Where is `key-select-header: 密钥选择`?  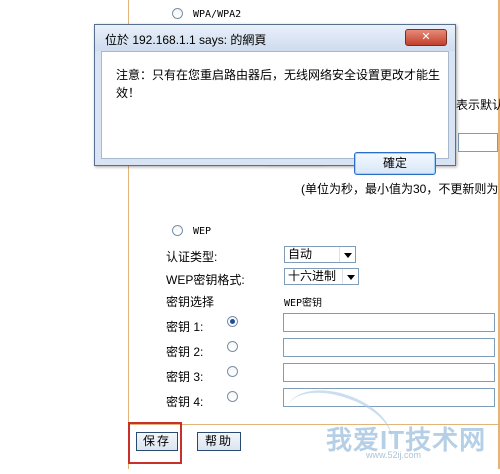 key-select-header: 密钥选择 is located at coordinates (190, 302).